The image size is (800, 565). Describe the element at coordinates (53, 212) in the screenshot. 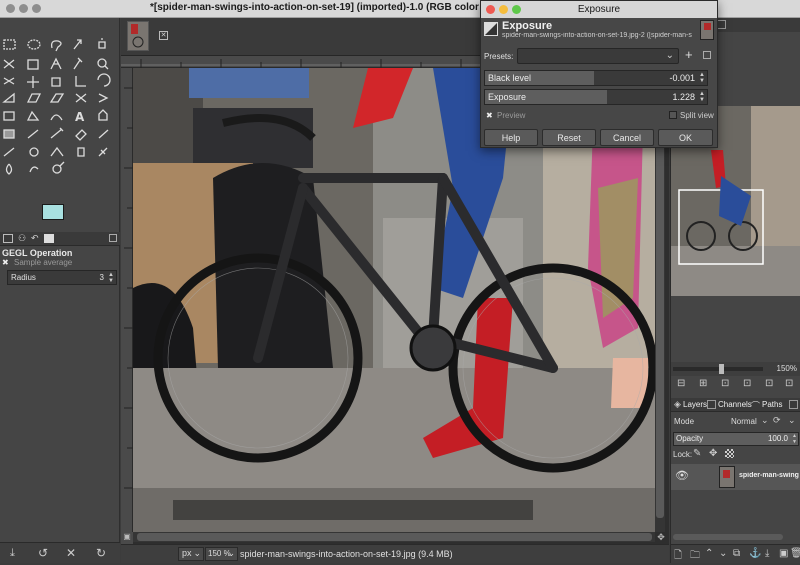

I see `foreground-color-swatch` at that location.